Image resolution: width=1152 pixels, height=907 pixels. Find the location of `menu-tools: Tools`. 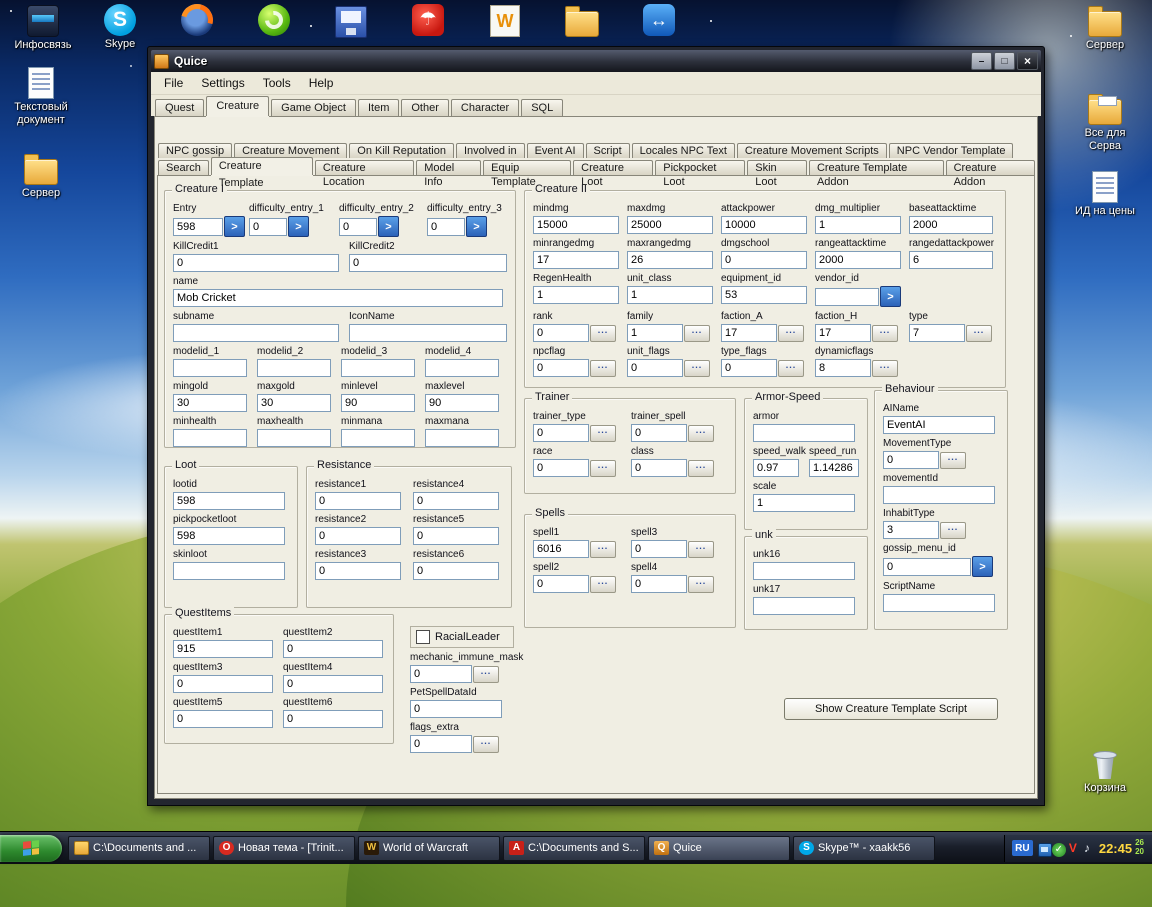

menu-tools: Tools is located at coordinates (277, 83).